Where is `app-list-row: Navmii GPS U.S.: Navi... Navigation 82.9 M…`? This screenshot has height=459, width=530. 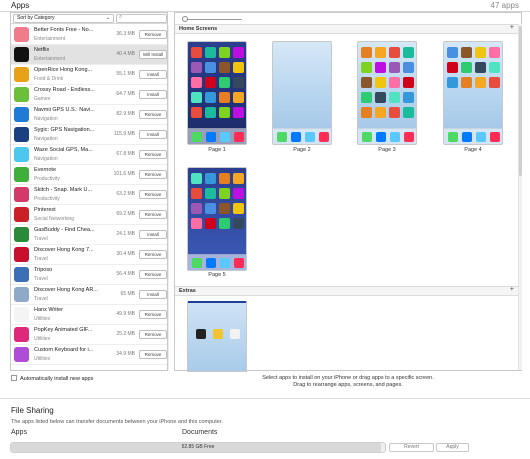 app-list-row: Navmii GPS U.S.: Navi... Navigation 82.9 M… is located at coordinates (89, 115).